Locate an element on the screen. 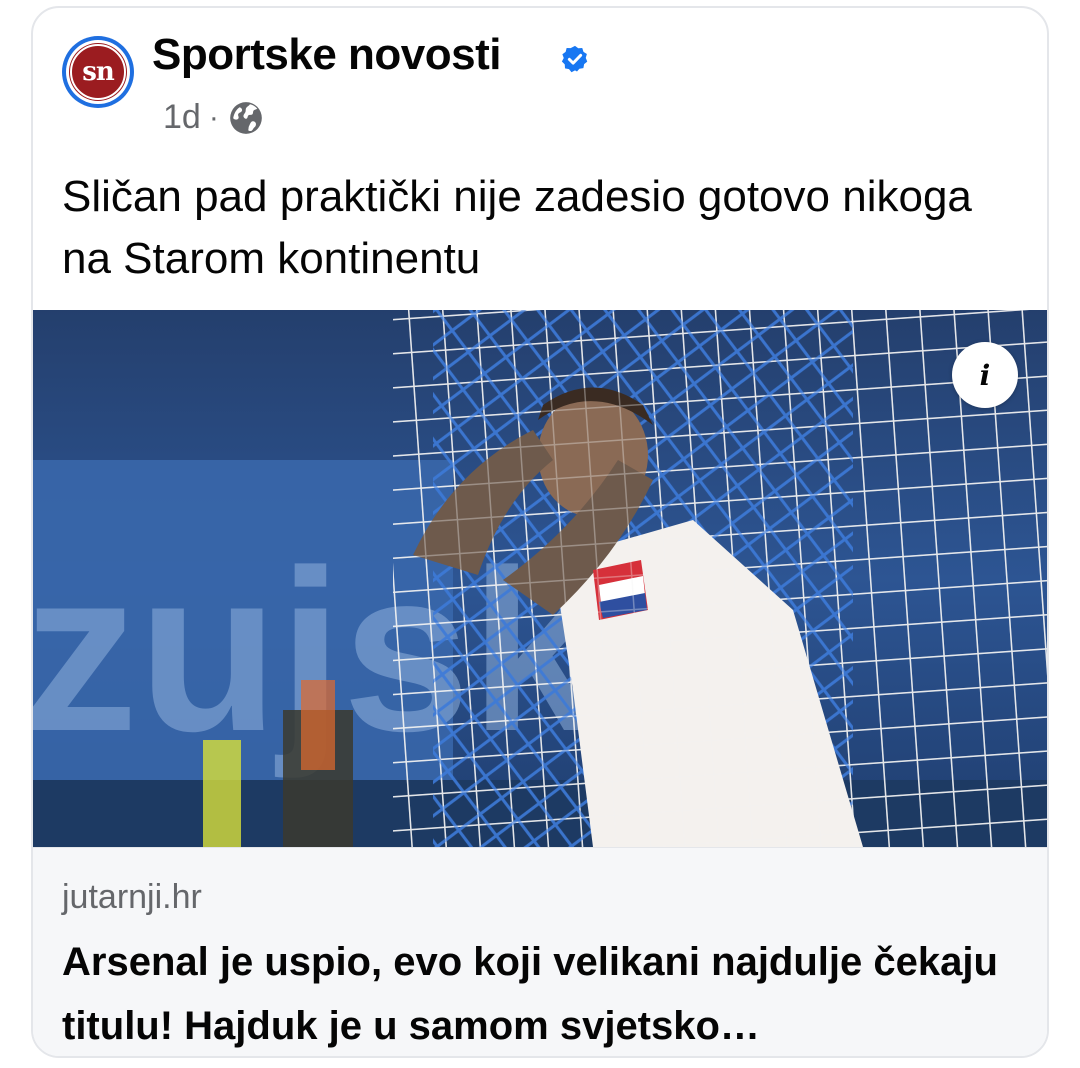  page-avatar: sn is located at coordinates (98, 72).